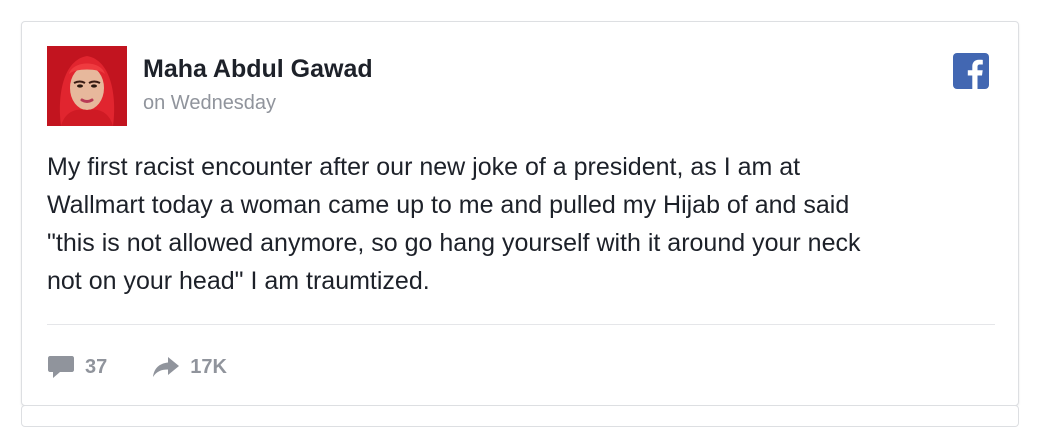 The height and width of the screenshot is (427, 1050). Describe the element at coordinates (238, 281) in the screenshot. I see `post-text-line: not on your head" I am traumtized.` at that location.